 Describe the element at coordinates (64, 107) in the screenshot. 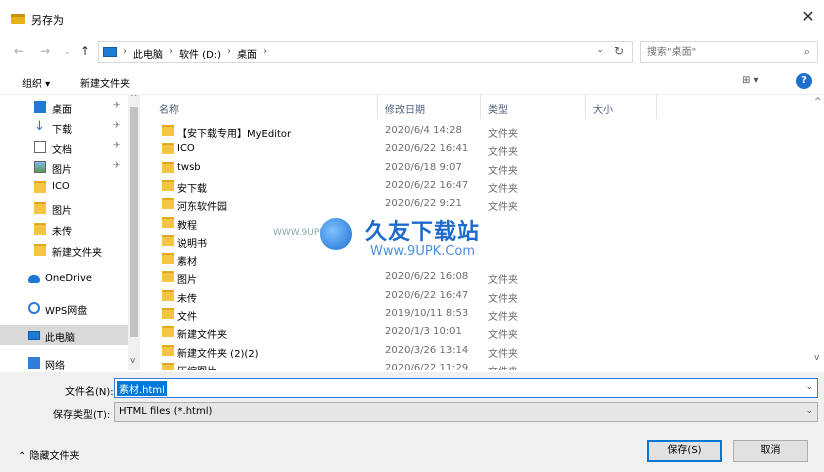

I see `sidebar-item-desktop: 桌面 ✈` at that location.